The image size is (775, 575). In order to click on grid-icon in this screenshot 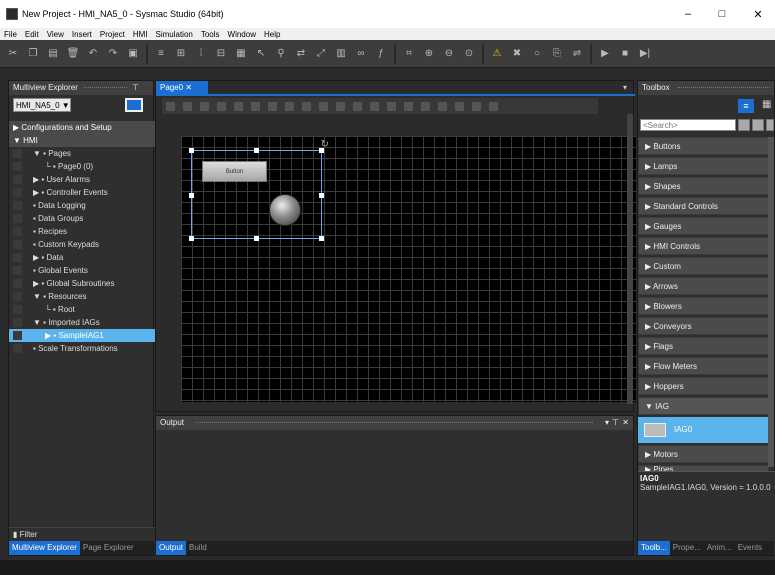, I will do `click(493, 106)`.